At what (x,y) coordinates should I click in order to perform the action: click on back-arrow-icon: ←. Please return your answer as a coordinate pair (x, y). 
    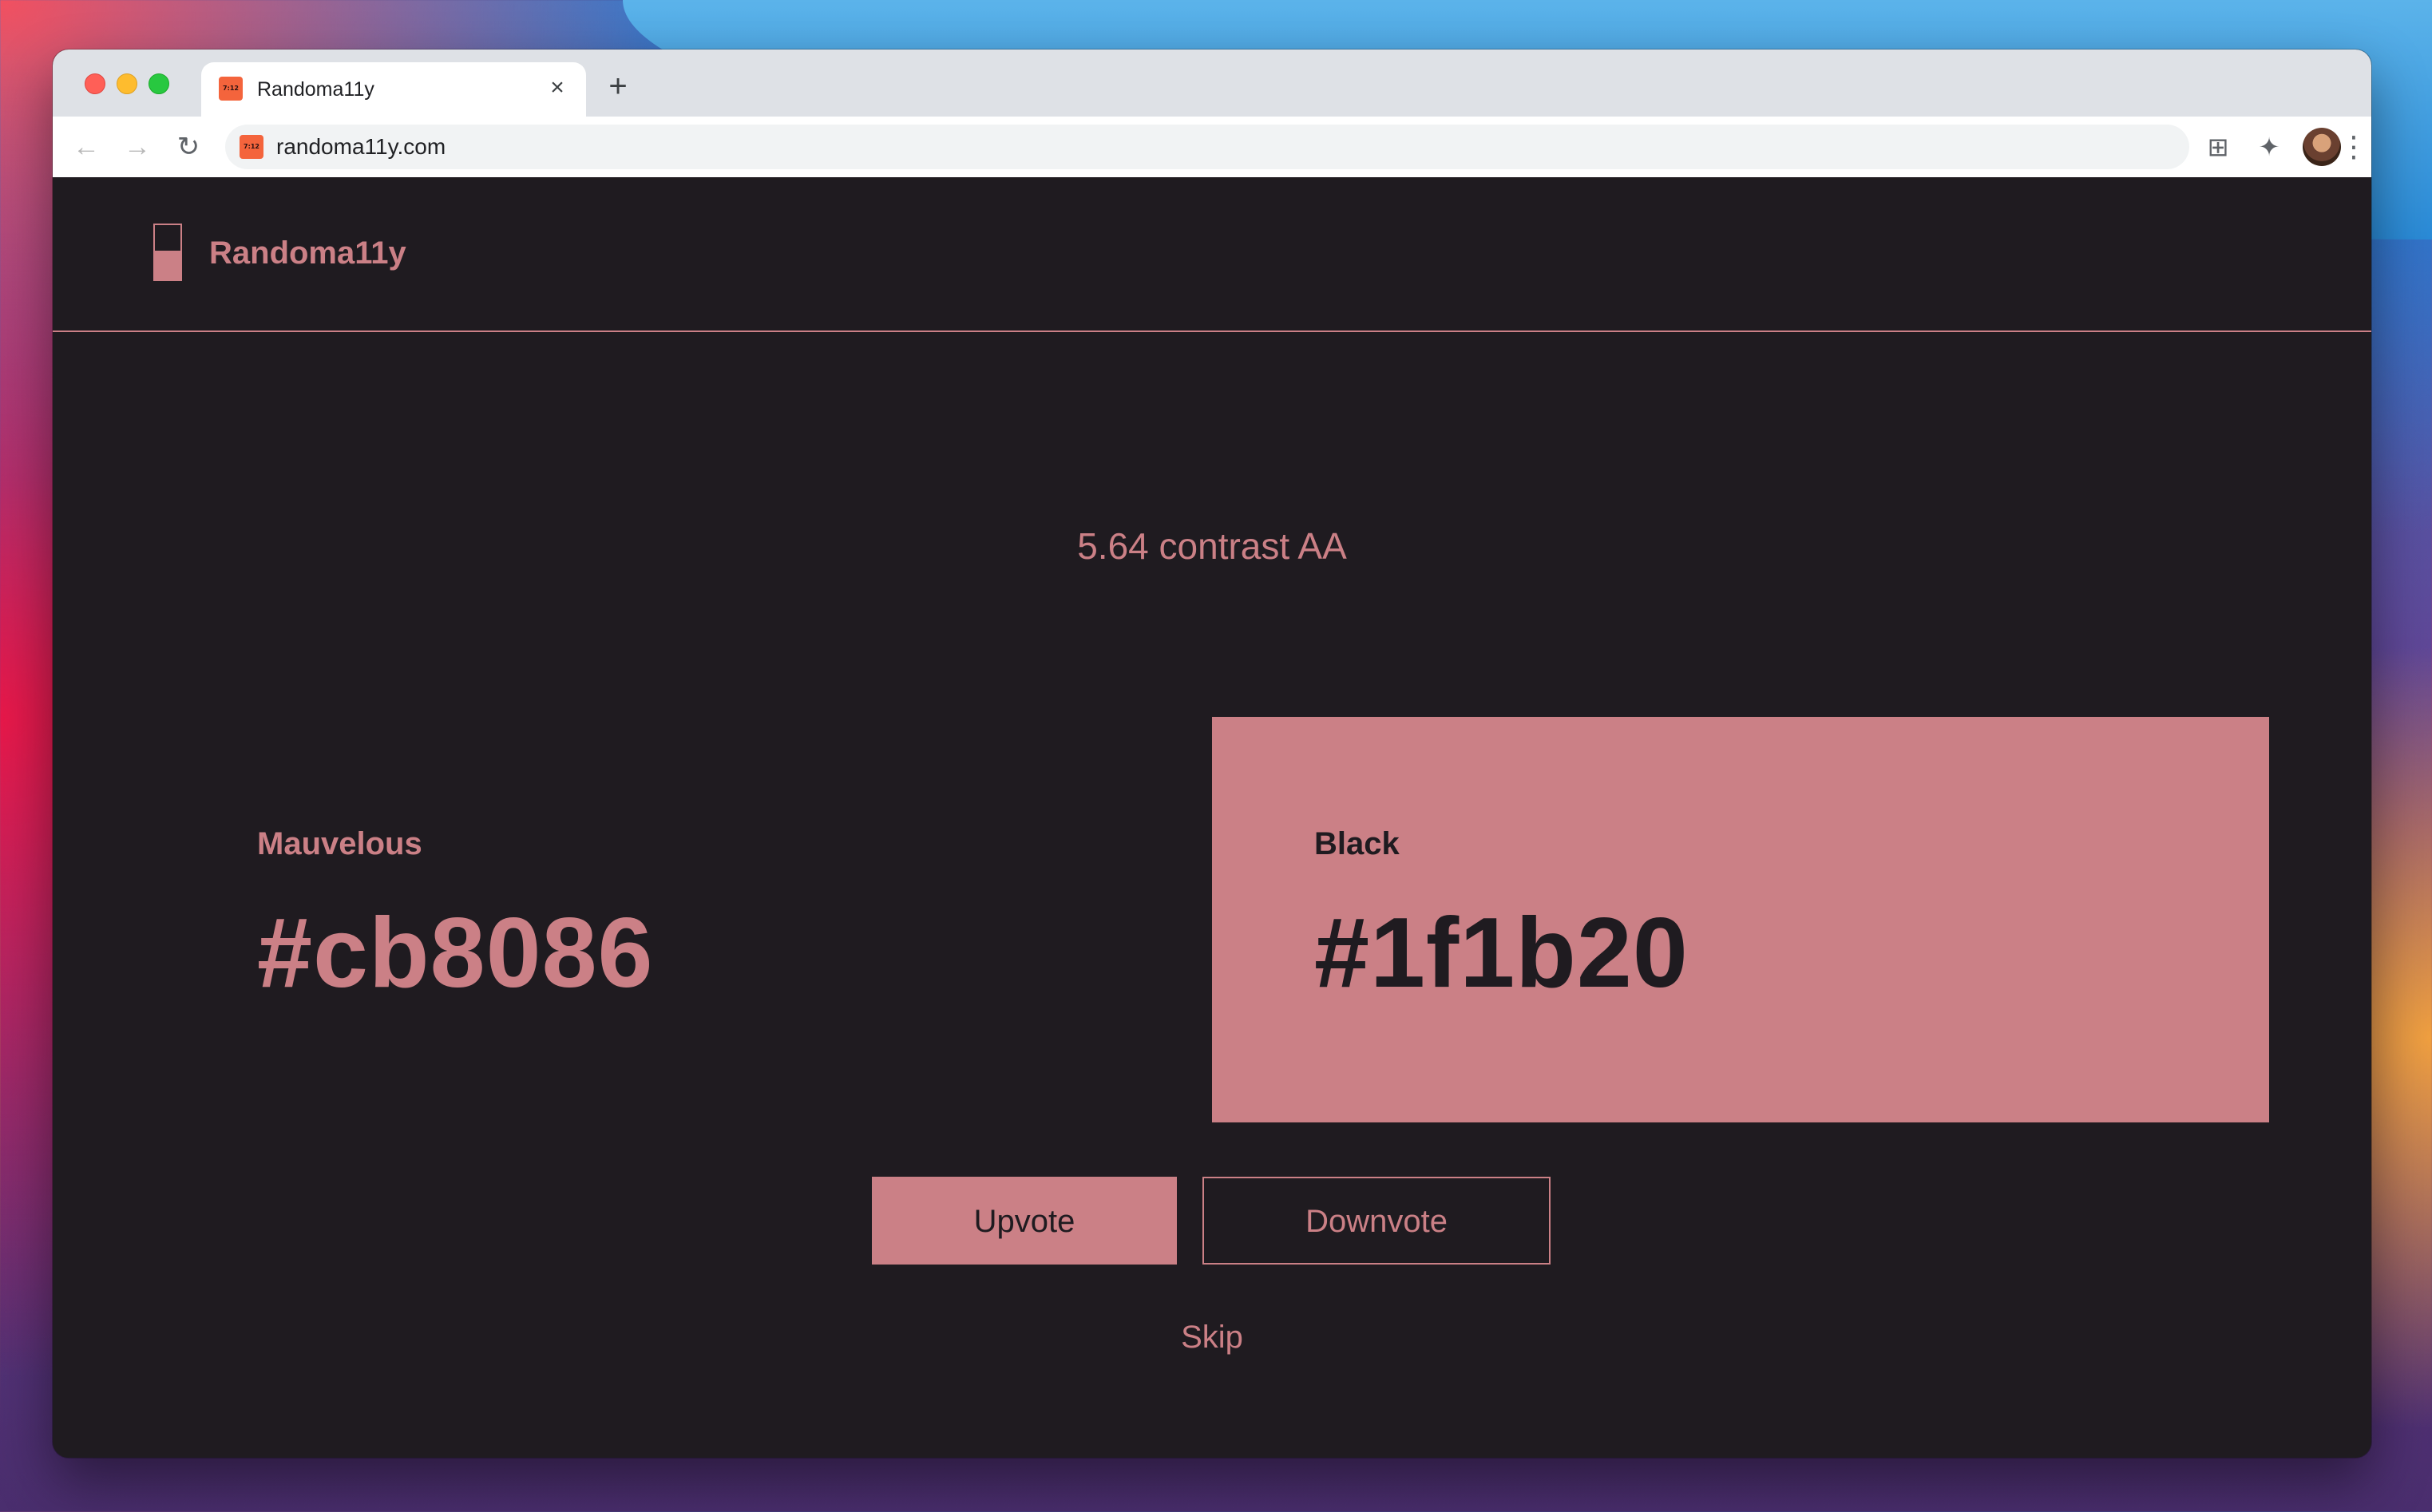
    Looking at the image, I should click on (86, 146).